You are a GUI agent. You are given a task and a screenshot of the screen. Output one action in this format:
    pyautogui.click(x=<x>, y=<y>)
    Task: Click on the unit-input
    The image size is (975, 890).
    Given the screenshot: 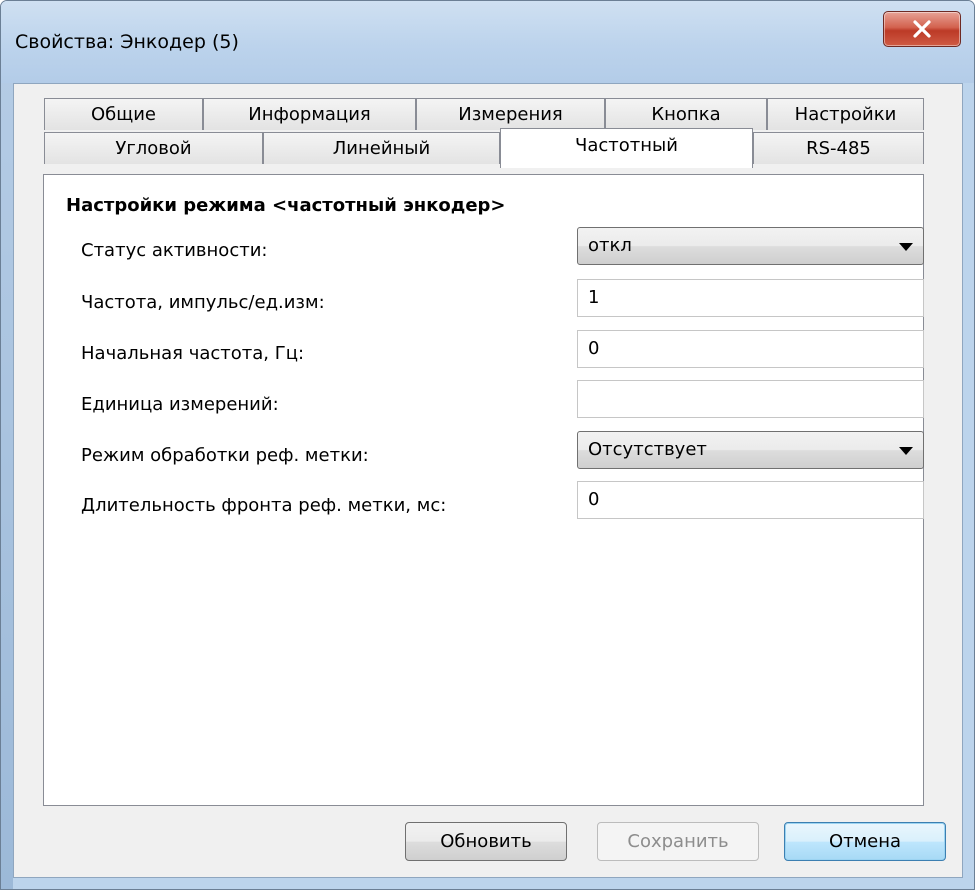 What is the action you would take?
    pyautogui.click(x=750, y=399)
    